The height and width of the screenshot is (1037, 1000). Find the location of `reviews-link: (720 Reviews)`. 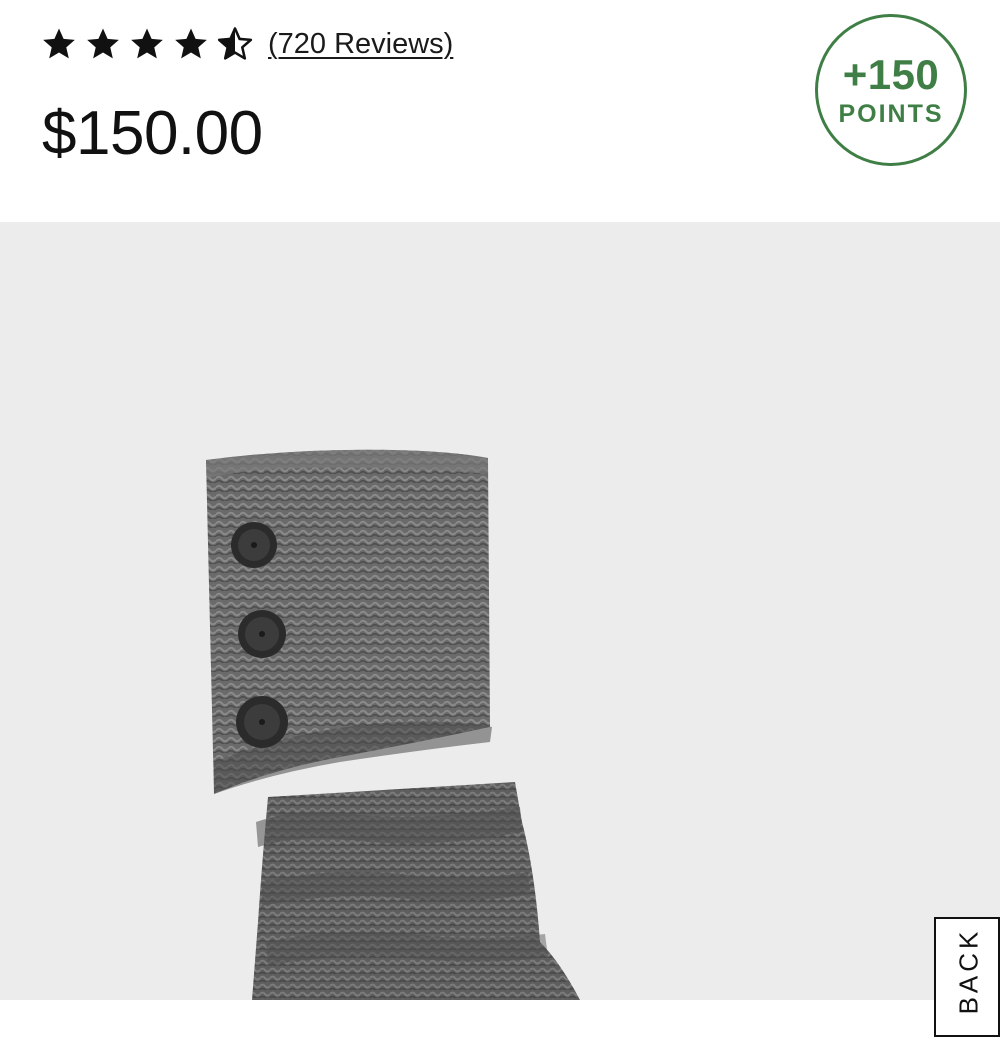

reviews-link: (720 Reviews) is located at coordinates (360, 44).